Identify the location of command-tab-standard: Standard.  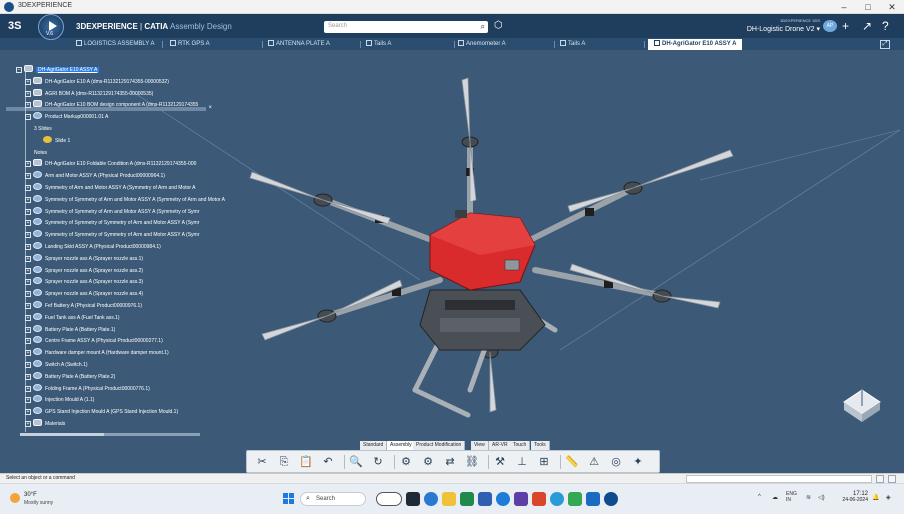
(374, 445).